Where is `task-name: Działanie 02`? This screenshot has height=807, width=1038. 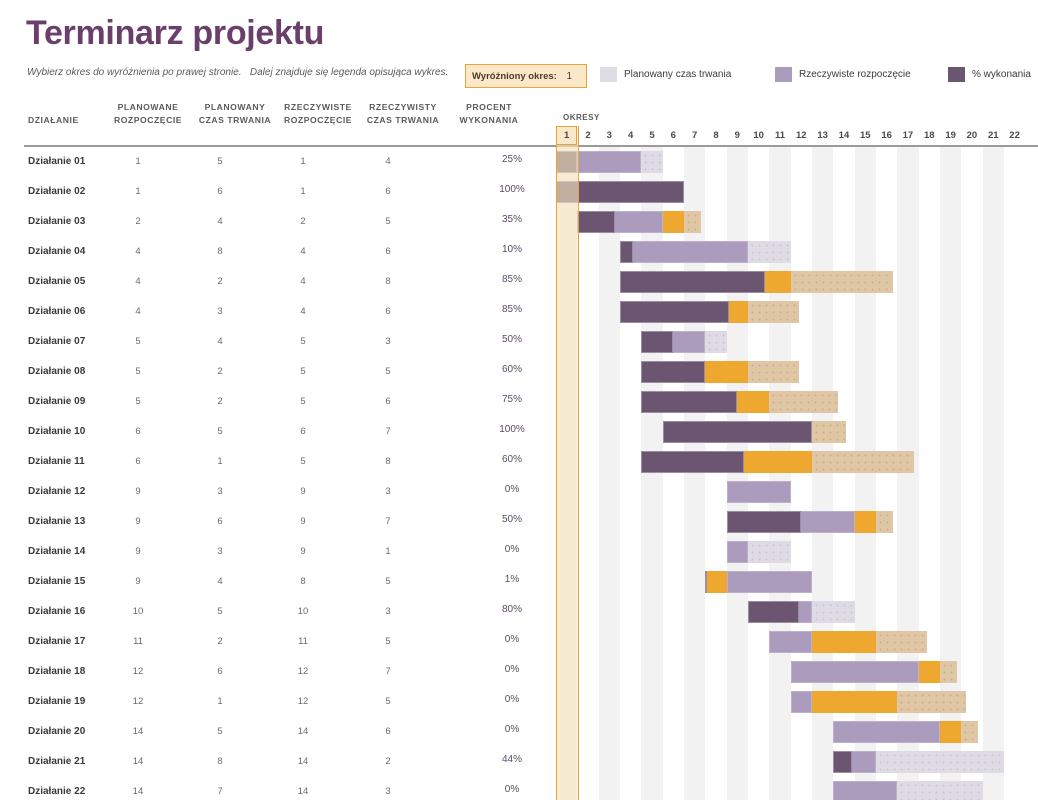 task-name: Działanie 02 is located at coordinates (57, 191).